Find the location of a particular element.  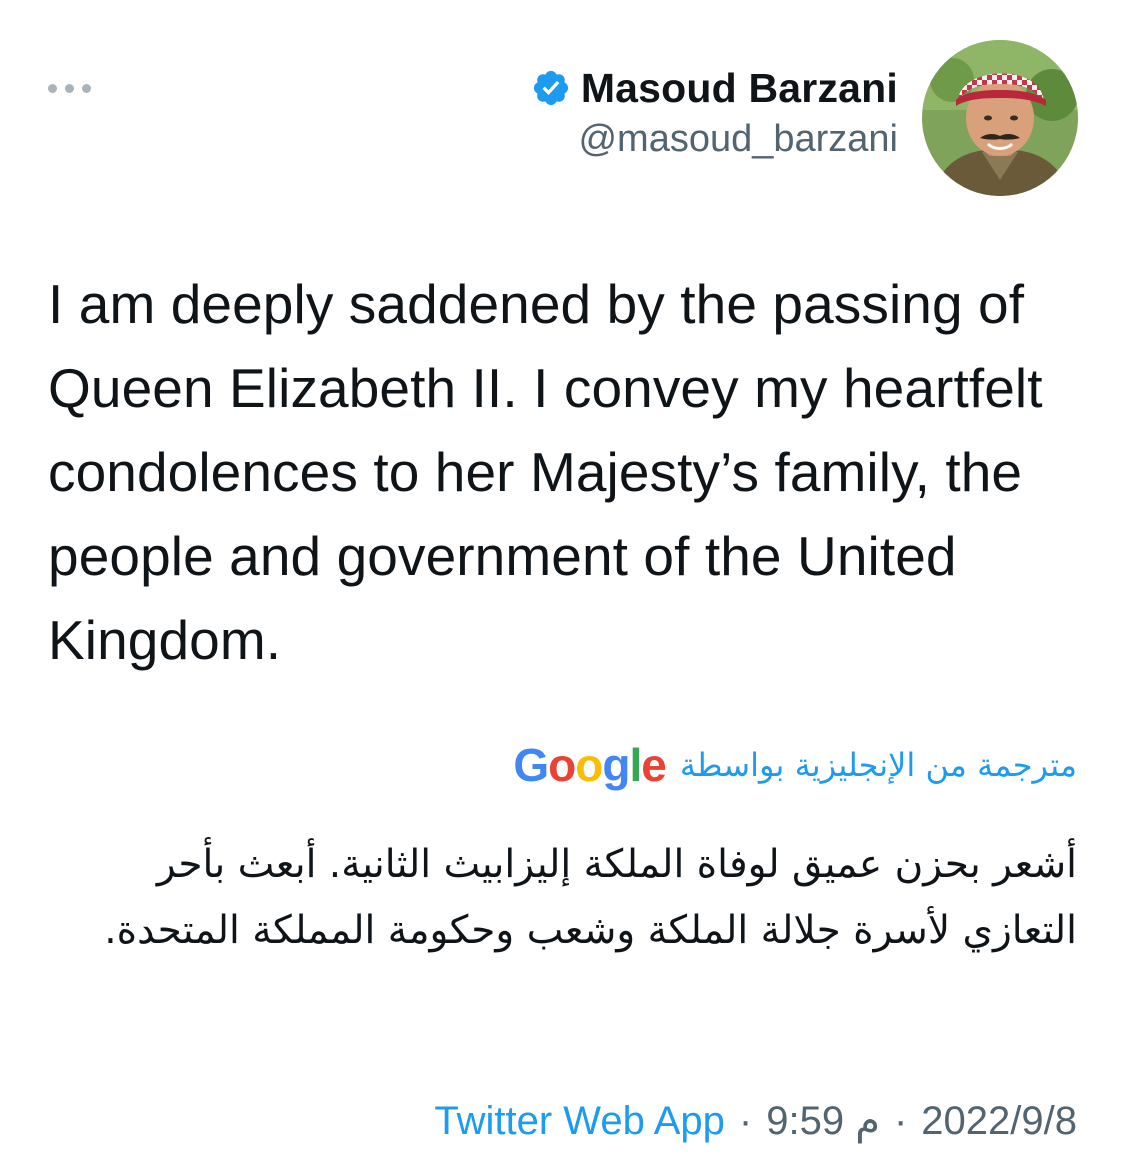

author-block: Masoud Barzani @masoud_barzani is located at coordinates (714, 110).